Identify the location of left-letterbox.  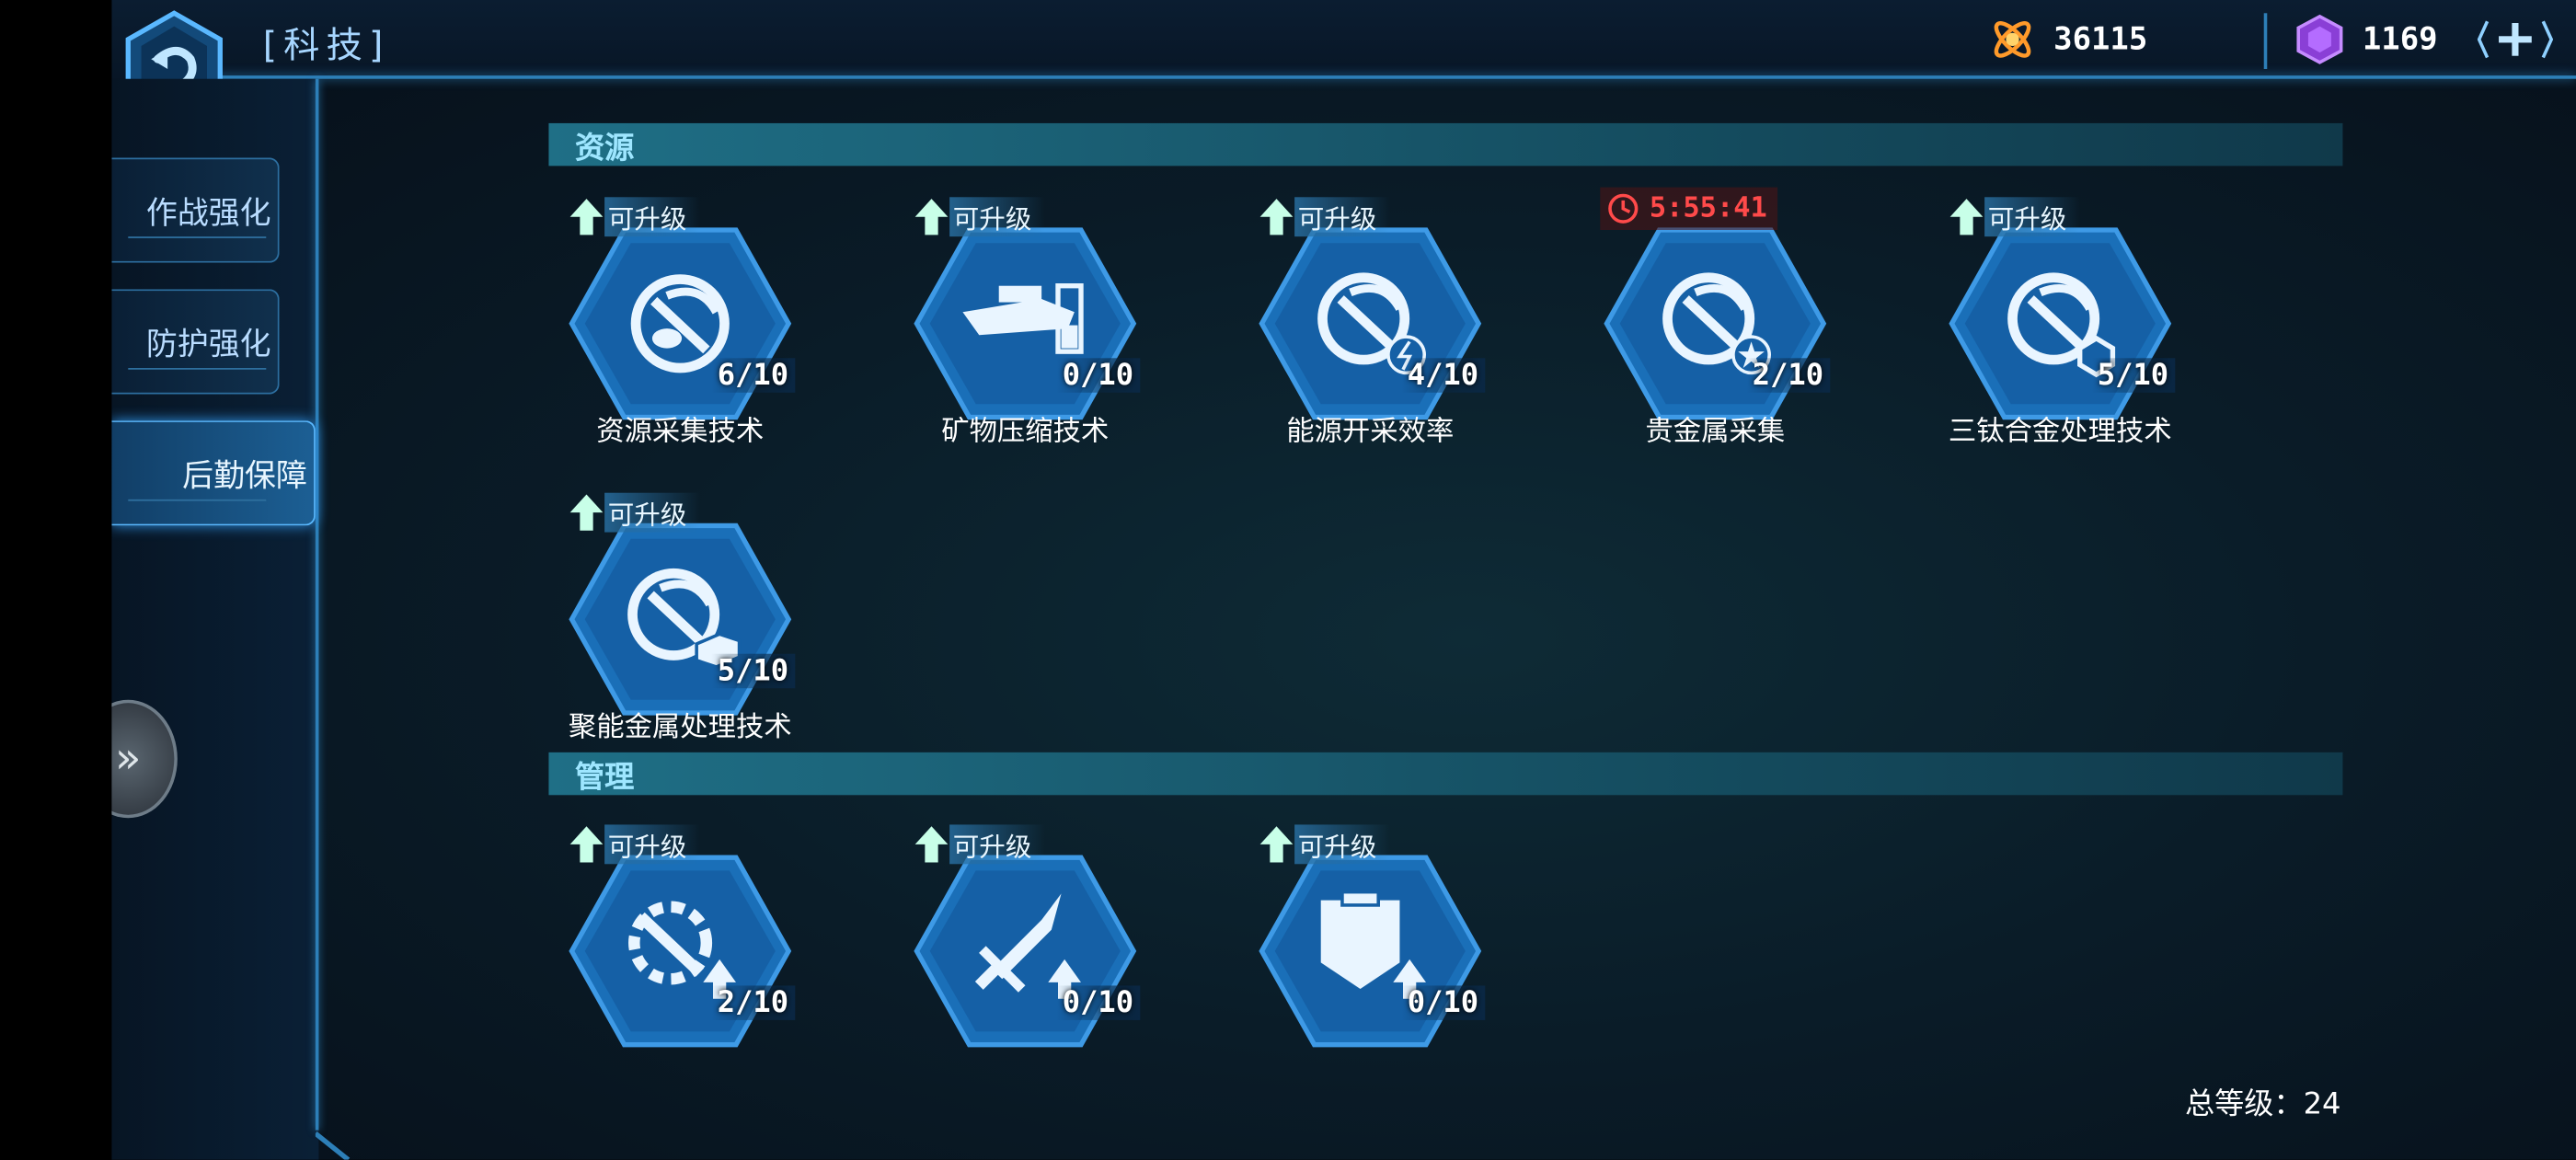
(56, 580).